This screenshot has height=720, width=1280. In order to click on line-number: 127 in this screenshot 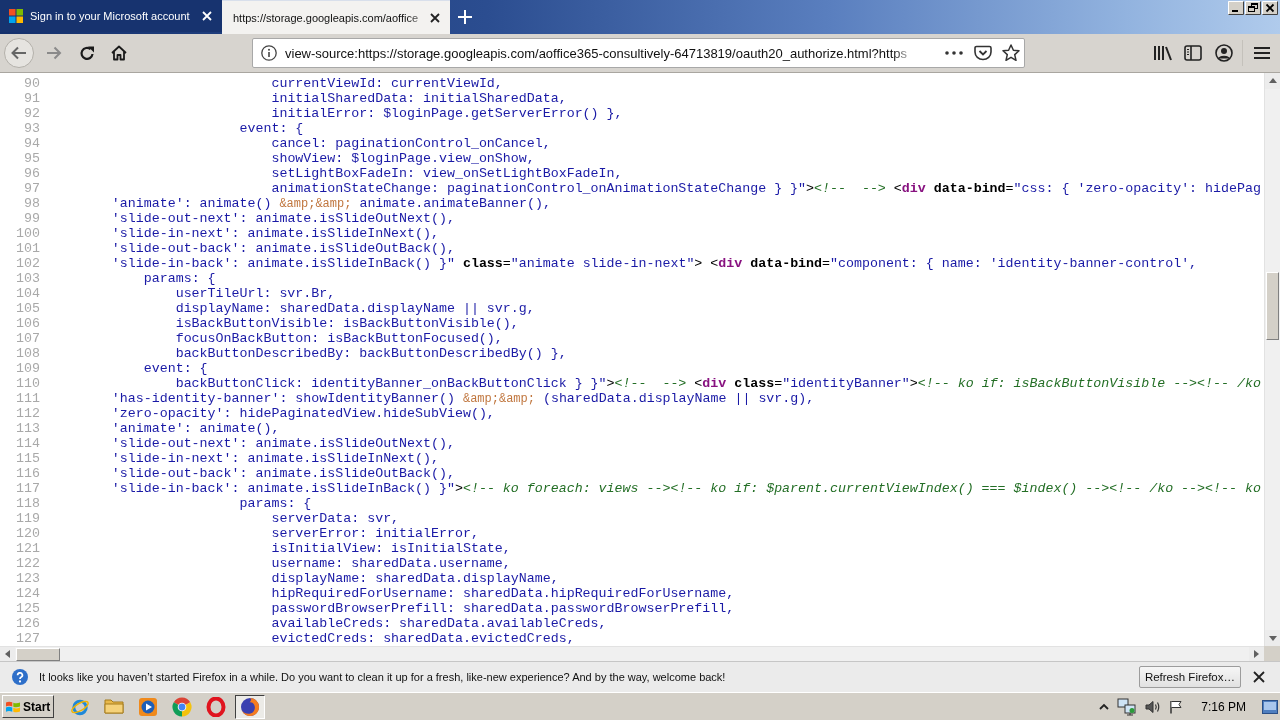, I will do `click(27, 638)`.